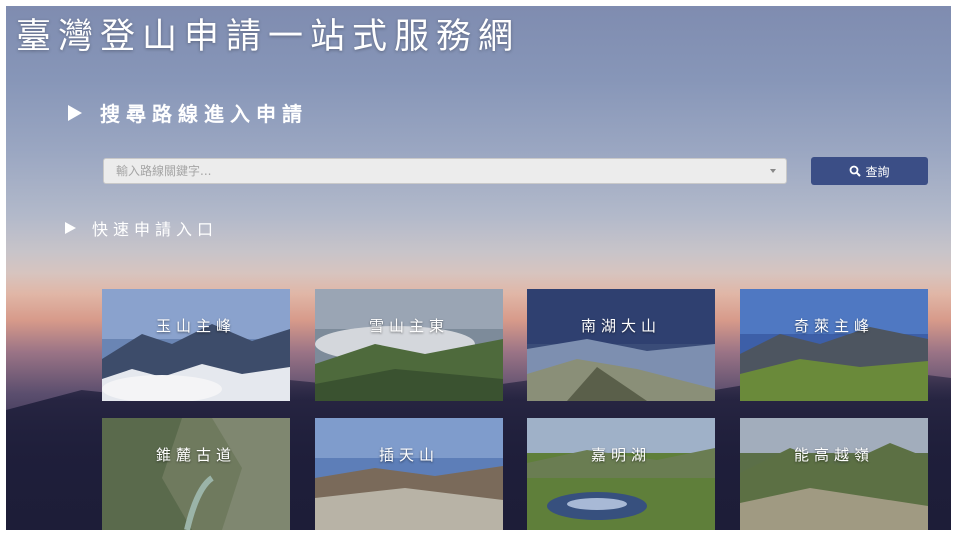 The image size is (959, 533). I want to click on route-card-label: 插天山, so click(408, 455).